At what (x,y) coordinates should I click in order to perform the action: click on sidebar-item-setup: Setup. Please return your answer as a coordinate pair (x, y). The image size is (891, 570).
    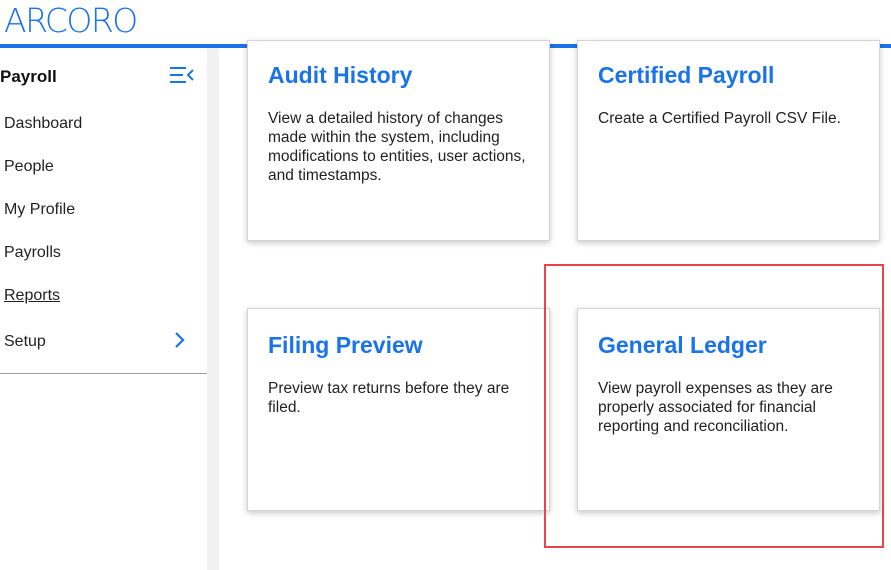
    Looking at the image, I should click on (25, 342).